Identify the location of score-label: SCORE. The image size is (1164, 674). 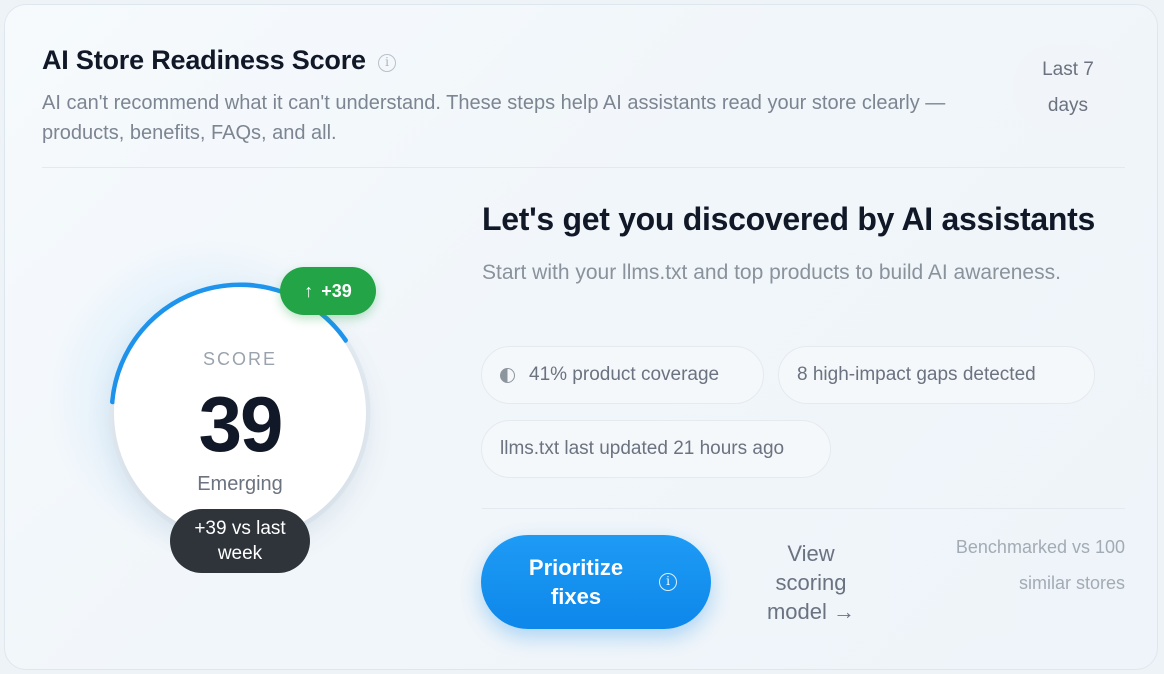
(239, 359).